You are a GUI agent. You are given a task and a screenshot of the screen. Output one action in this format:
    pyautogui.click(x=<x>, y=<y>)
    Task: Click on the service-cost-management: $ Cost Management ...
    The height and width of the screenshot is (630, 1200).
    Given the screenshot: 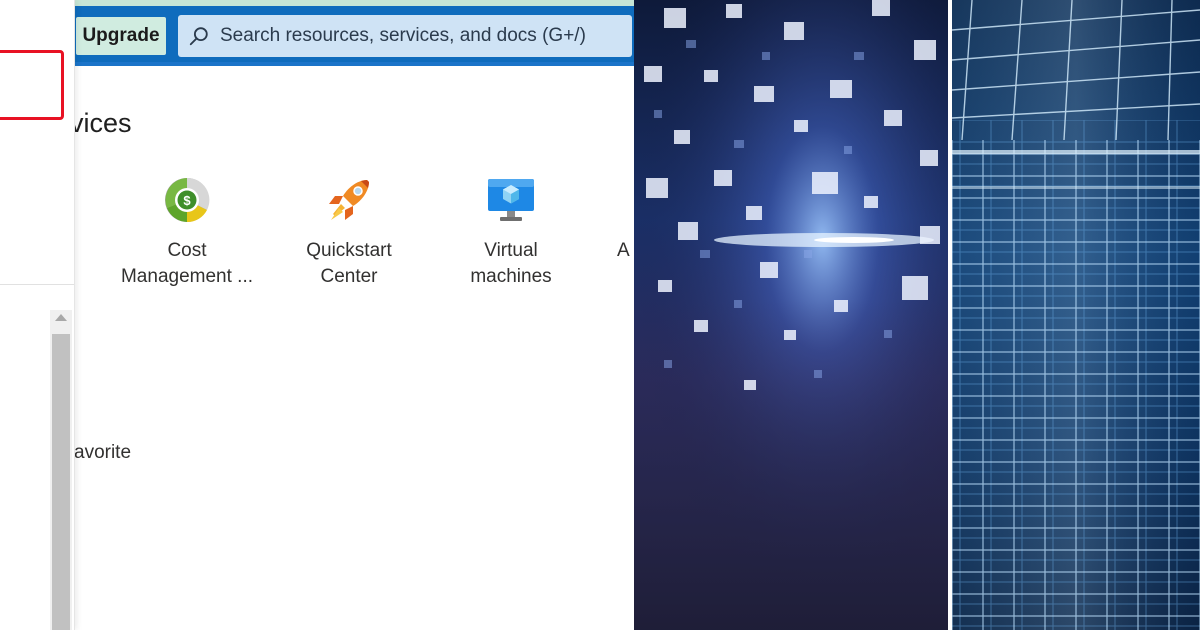 What is the action you would take?
    pyautogui.click(x=187, y=232)
    